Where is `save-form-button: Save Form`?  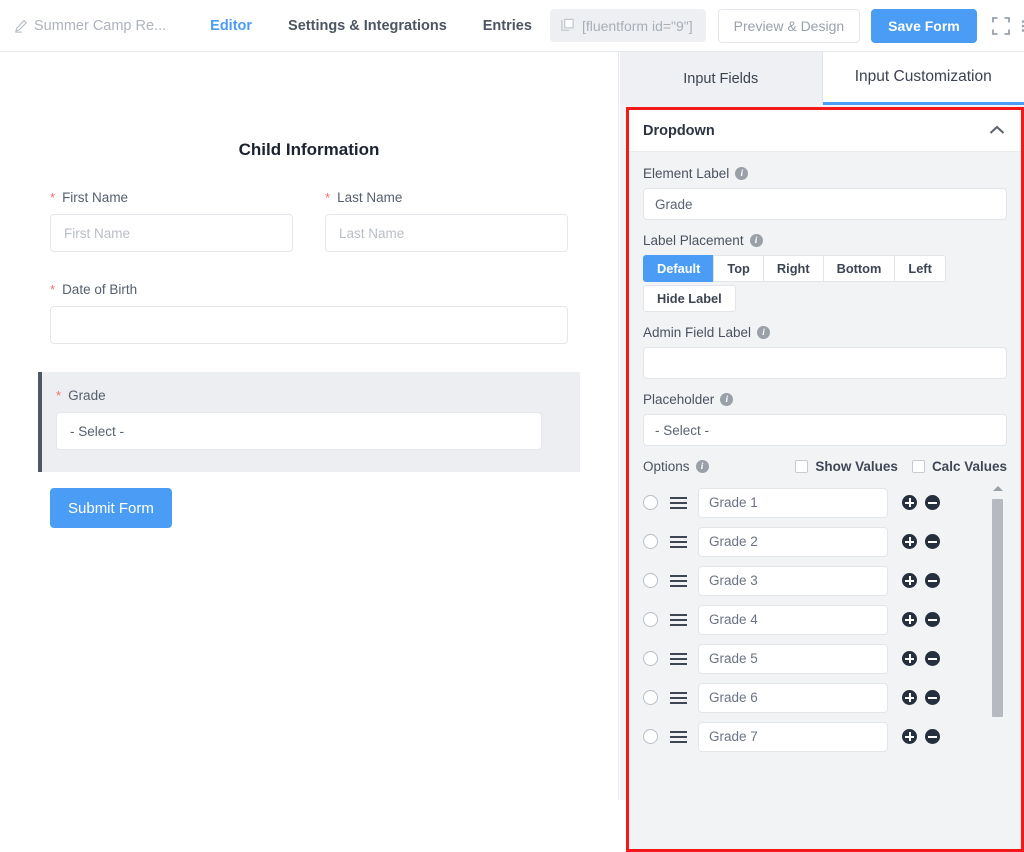
save-form-button: Save Form is located at coordinates (924, 26).